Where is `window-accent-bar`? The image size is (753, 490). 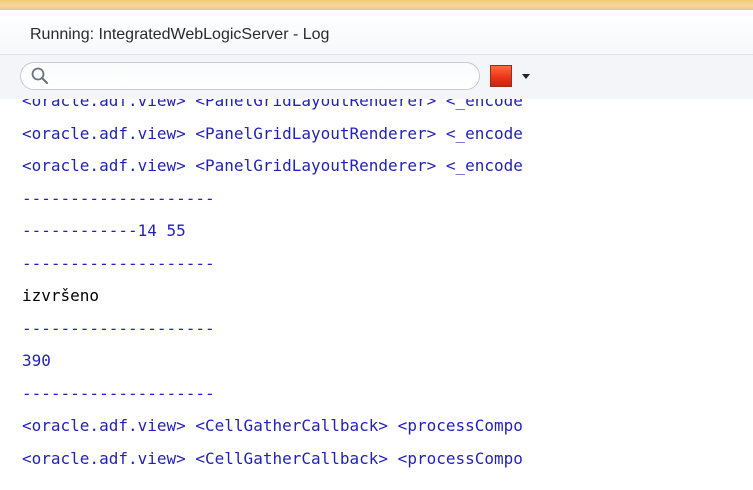
window-accent-bar is located at coordinates (376, 5).